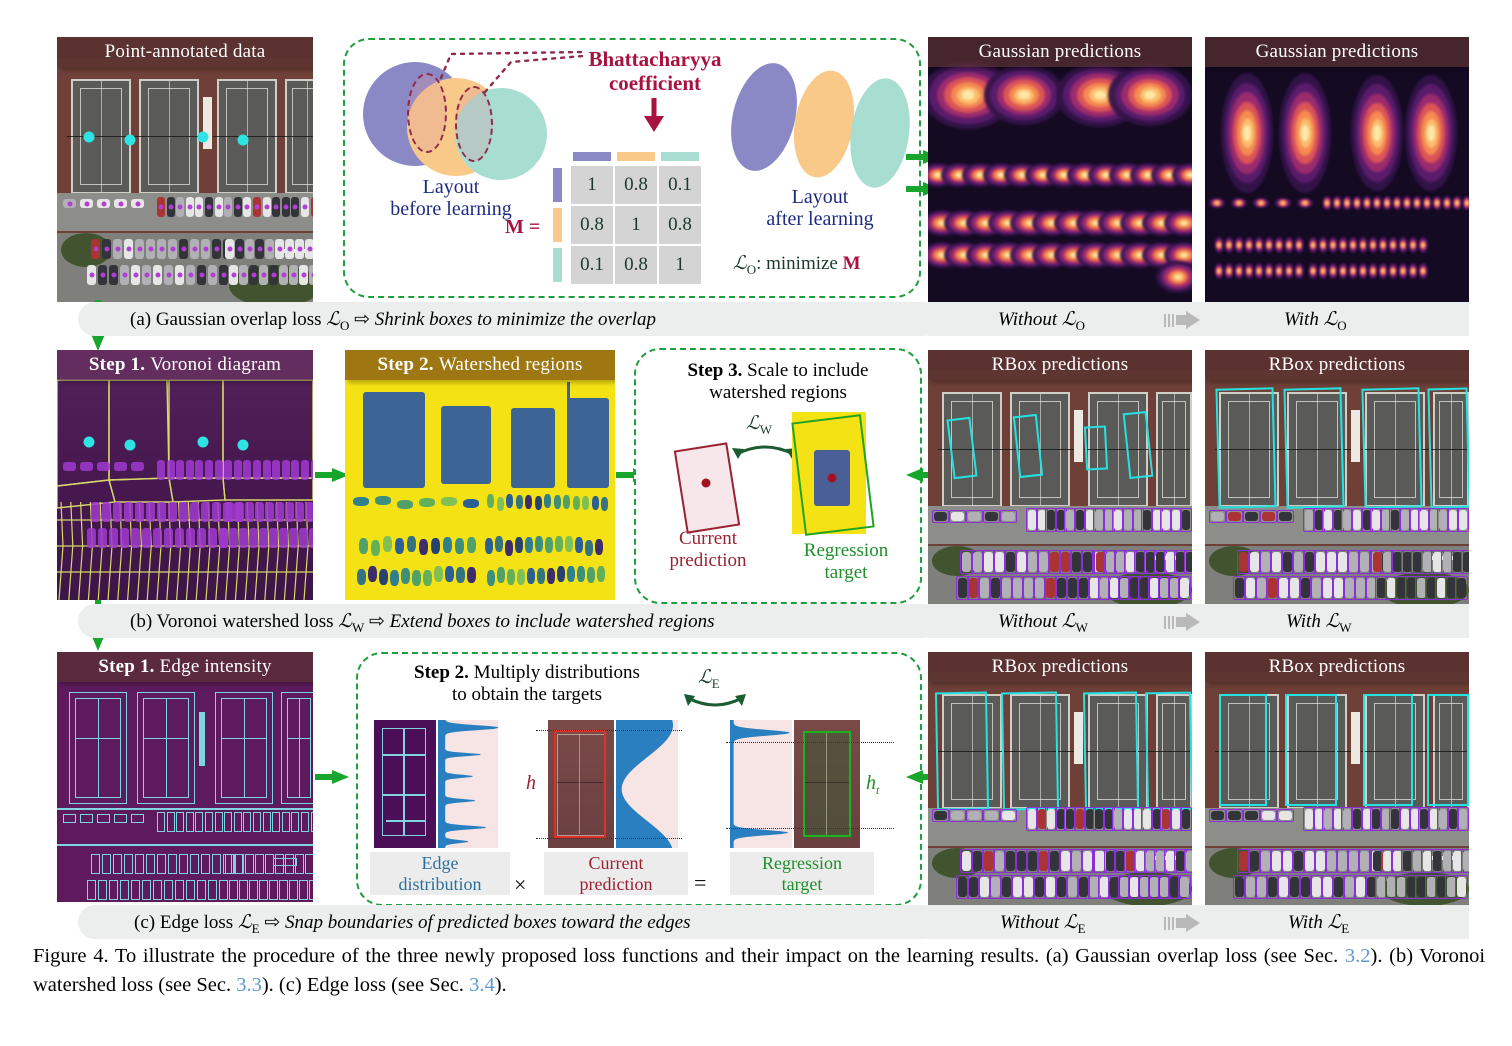 The width and height of the screenshot is (1512, 1046). Describe the element at coordinates (1043, 924) in the screenshot. I see `label-without-c: Without ℒE` at that location.